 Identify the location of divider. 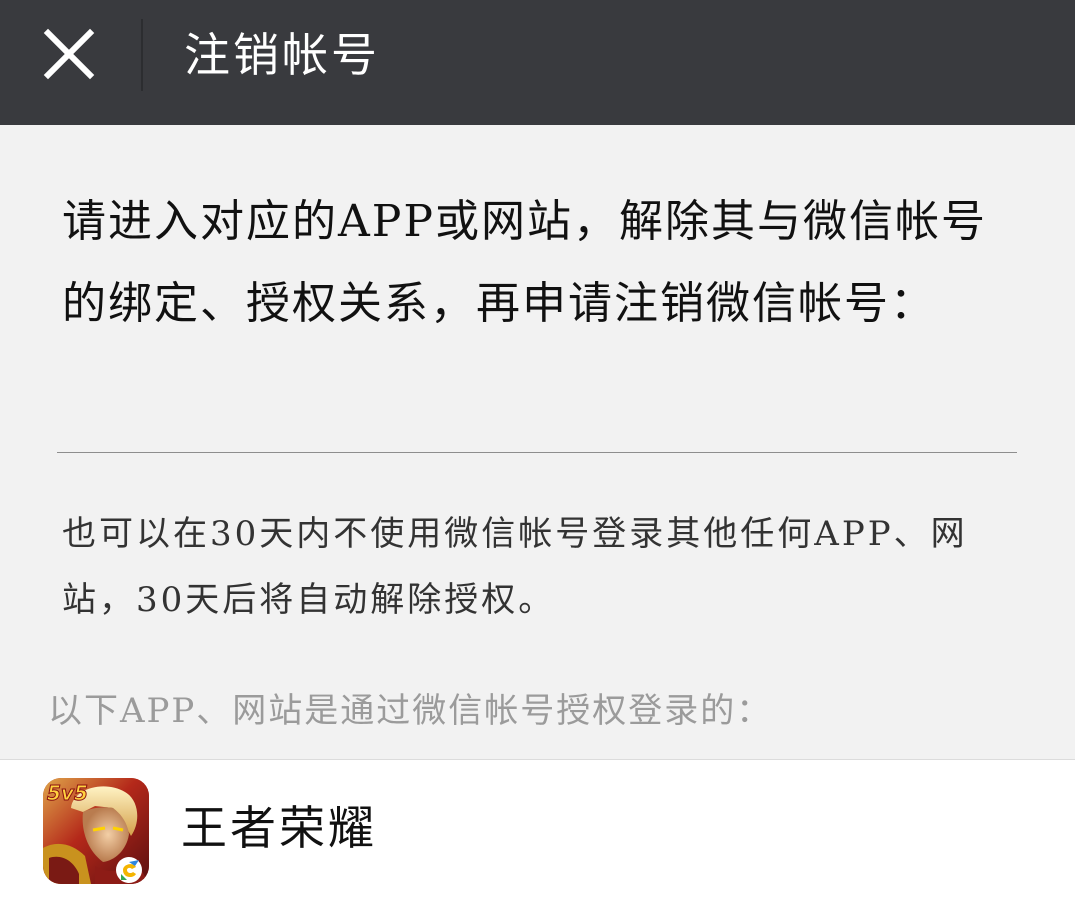
(537, 452).